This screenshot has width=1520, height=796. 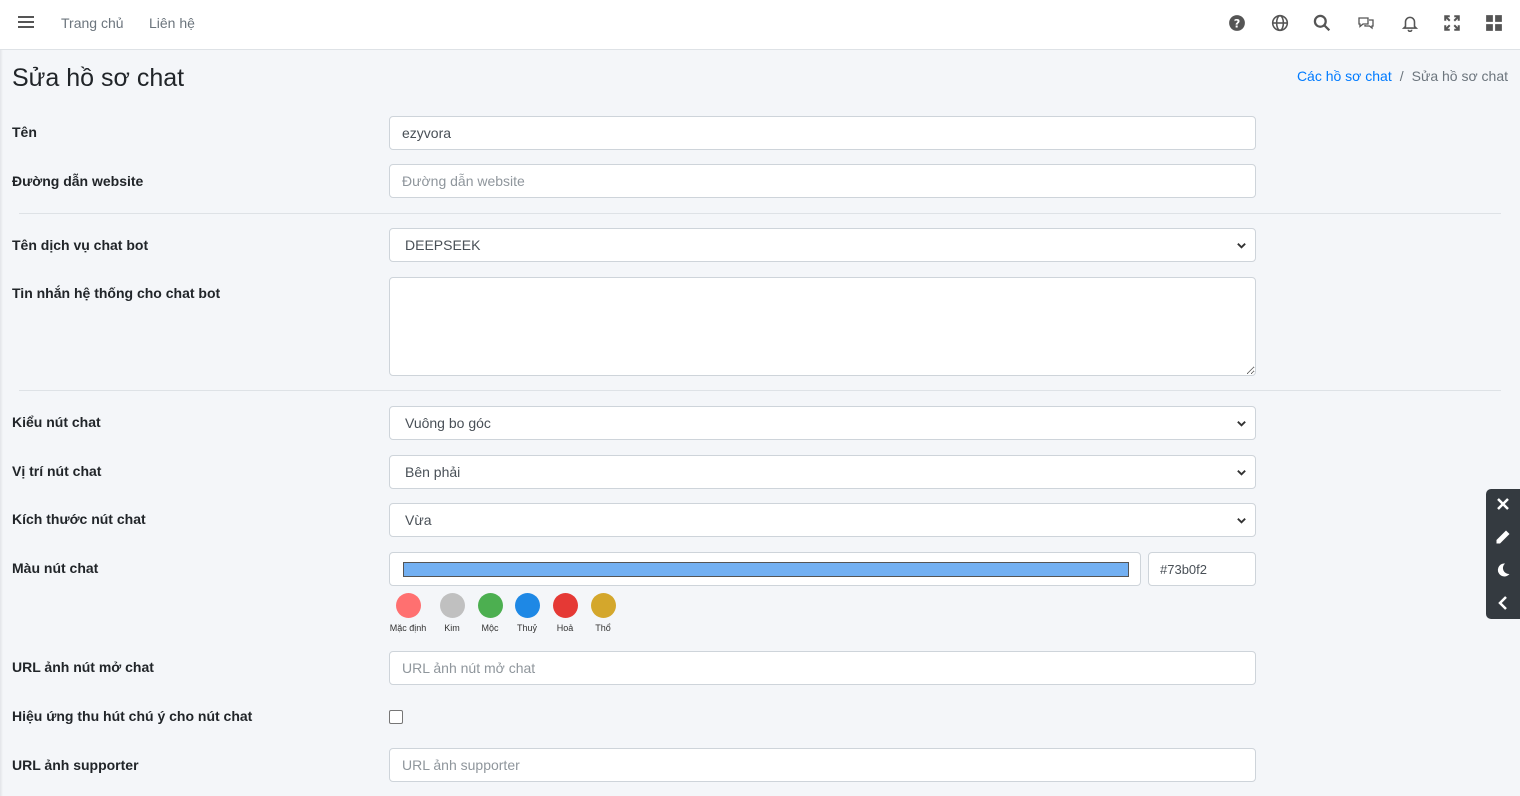 I want to click on attention-effect-label: Hiệu ứng thu hút chú ý cho nút chat, so click(x=132, y=716).